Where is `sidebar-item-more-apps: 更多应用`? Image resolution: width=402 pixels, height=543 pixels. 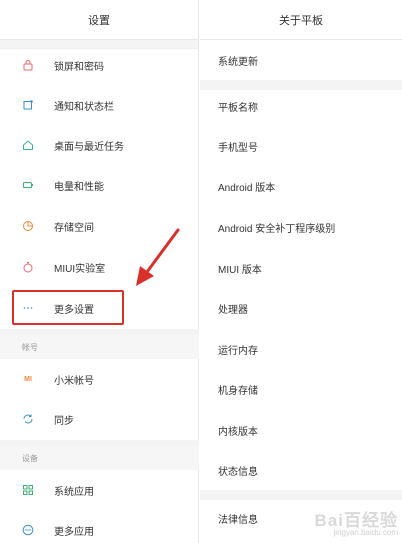 sidebar-item-more-apps: 更多应用 is located at coordinates (99, 526).